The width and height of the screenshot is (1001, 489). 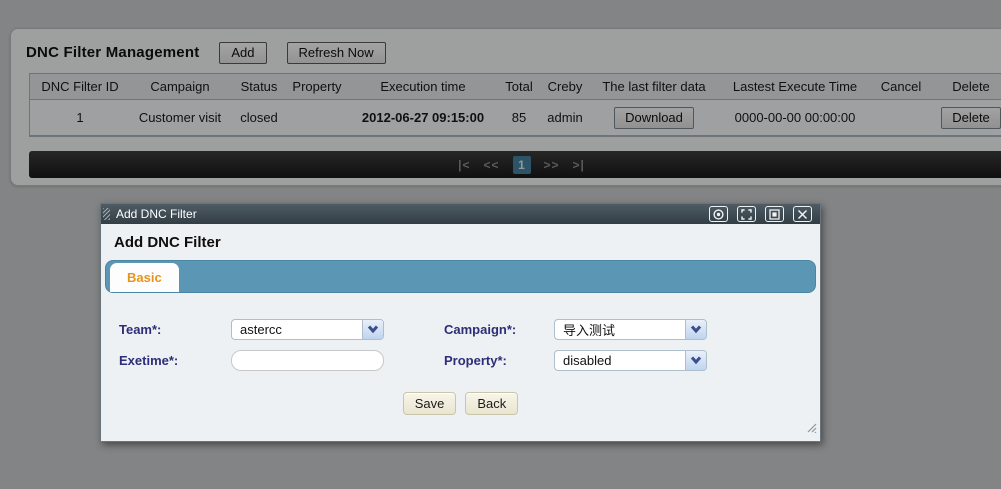 I want to click on property-select: disabled, so click(x=630, y=360).